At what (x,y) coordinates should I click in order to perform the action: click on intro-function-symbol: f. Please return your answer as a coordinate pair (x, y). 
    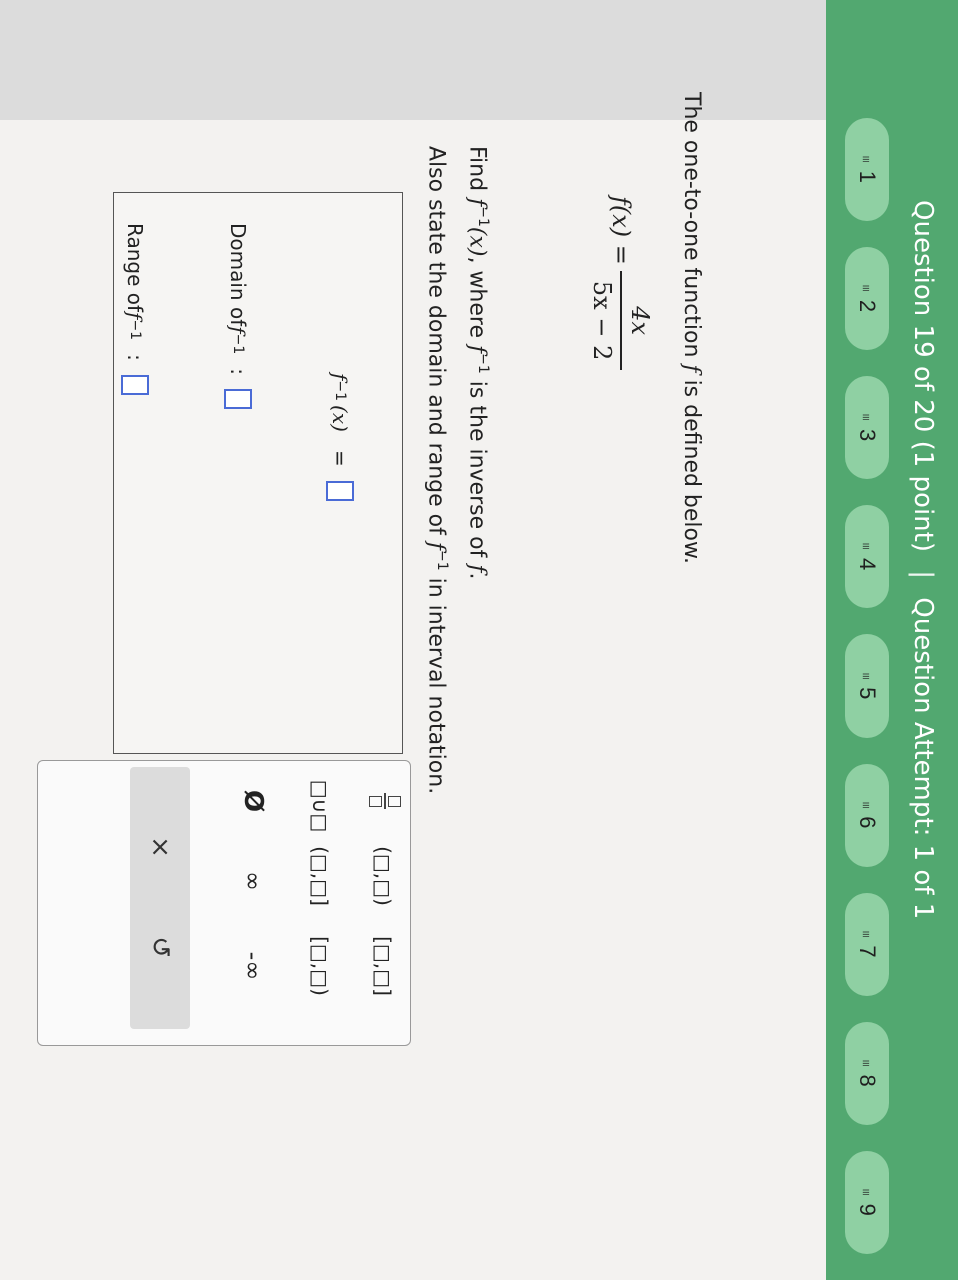
    Looking at the image, I should click on (691, 368).